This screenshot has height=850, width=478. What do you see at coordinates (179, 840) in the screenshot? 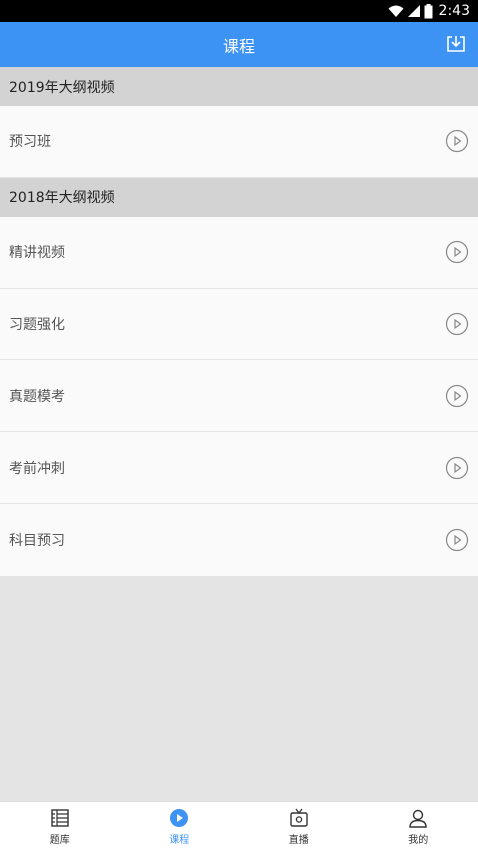
I see `tab-label: 课程` at bounding box center [179, 840].